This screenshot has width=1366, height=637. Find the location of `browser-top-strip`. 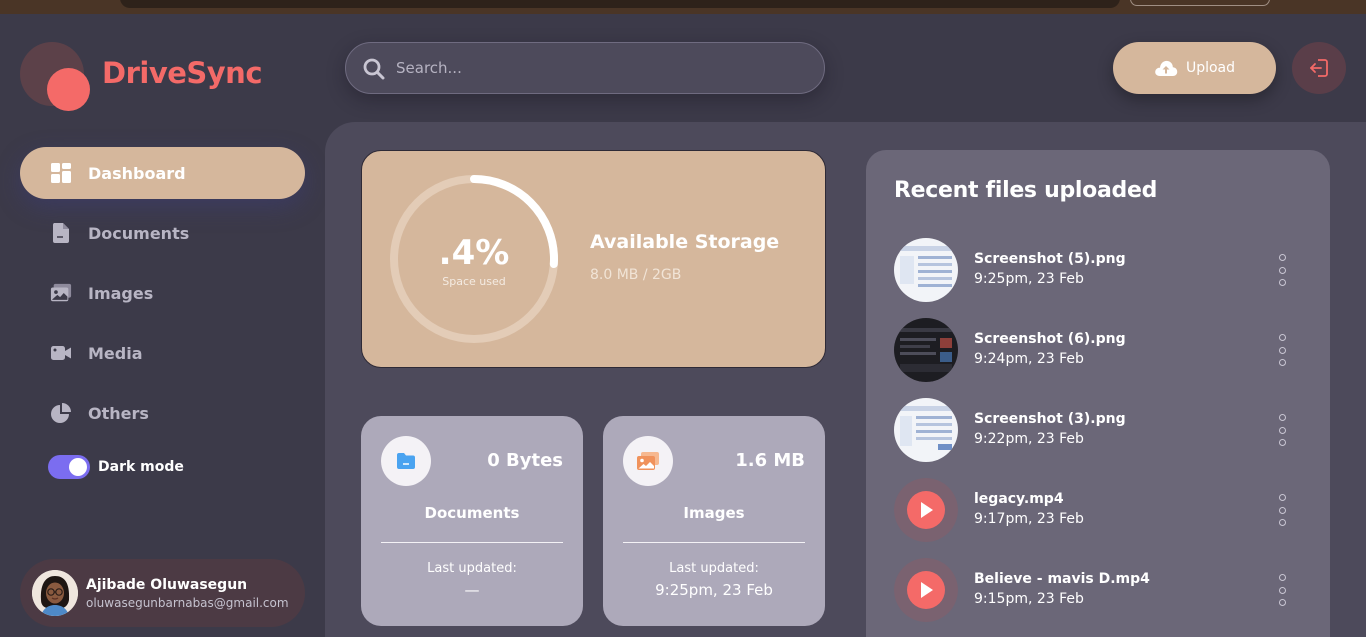

browser-top-strip is located at coordinates (683, 7).